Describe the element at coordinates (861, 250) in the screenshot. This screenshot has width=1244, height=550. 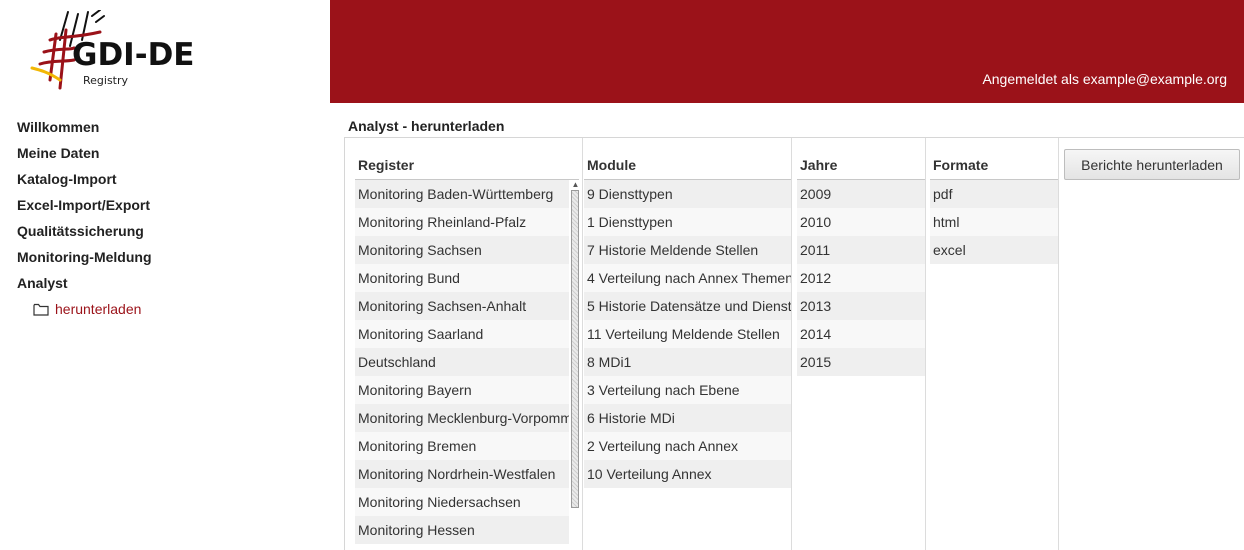
I see `jahre-list-item: 2011` at that location.